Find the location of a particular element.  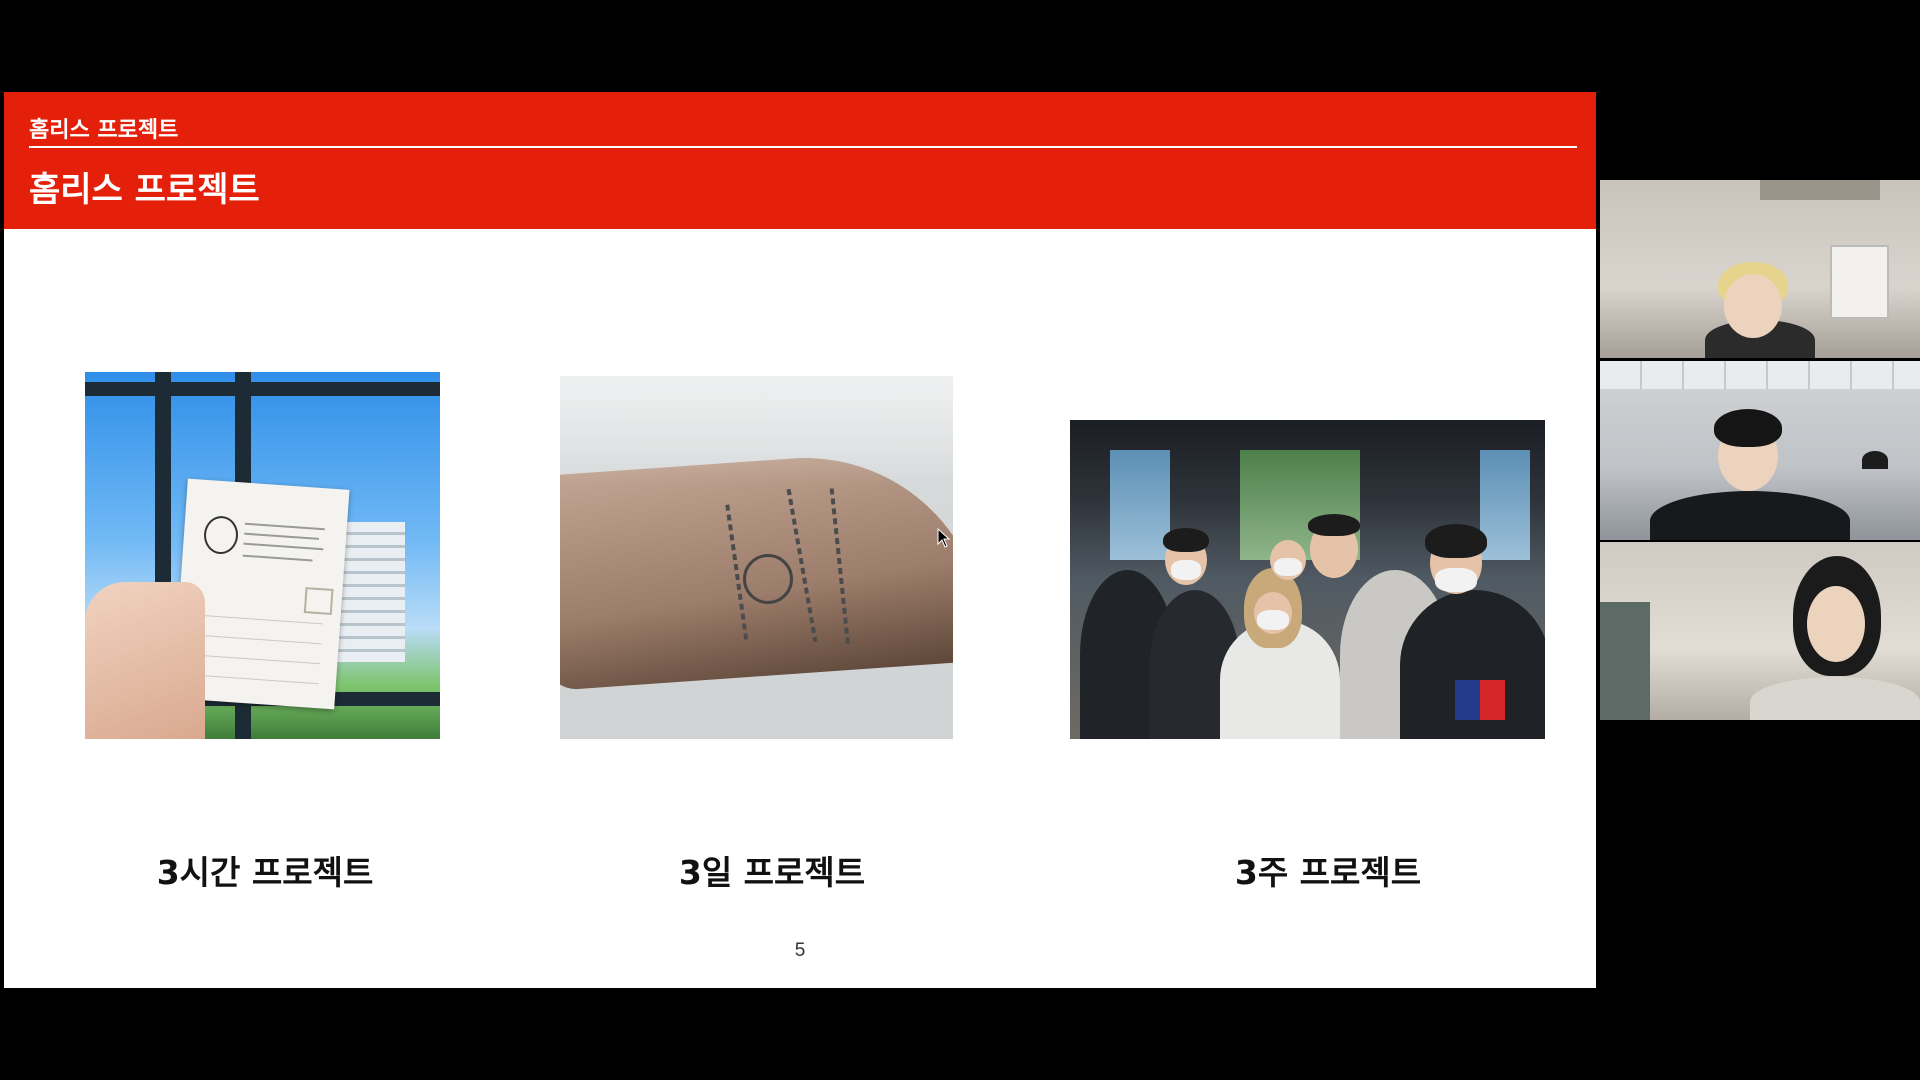

project-caption-3-weeks: 3주 프로젝트 is located at coordinates (1328, 872).